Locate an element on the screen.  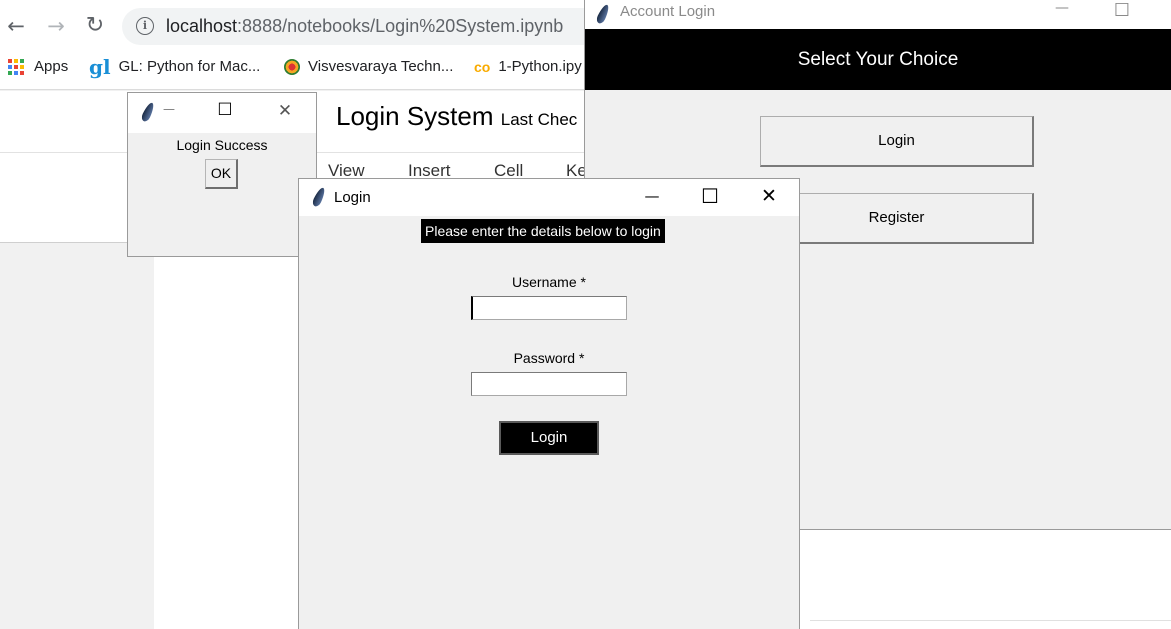
message-text: Login Success is located at coordinates (222, 145).